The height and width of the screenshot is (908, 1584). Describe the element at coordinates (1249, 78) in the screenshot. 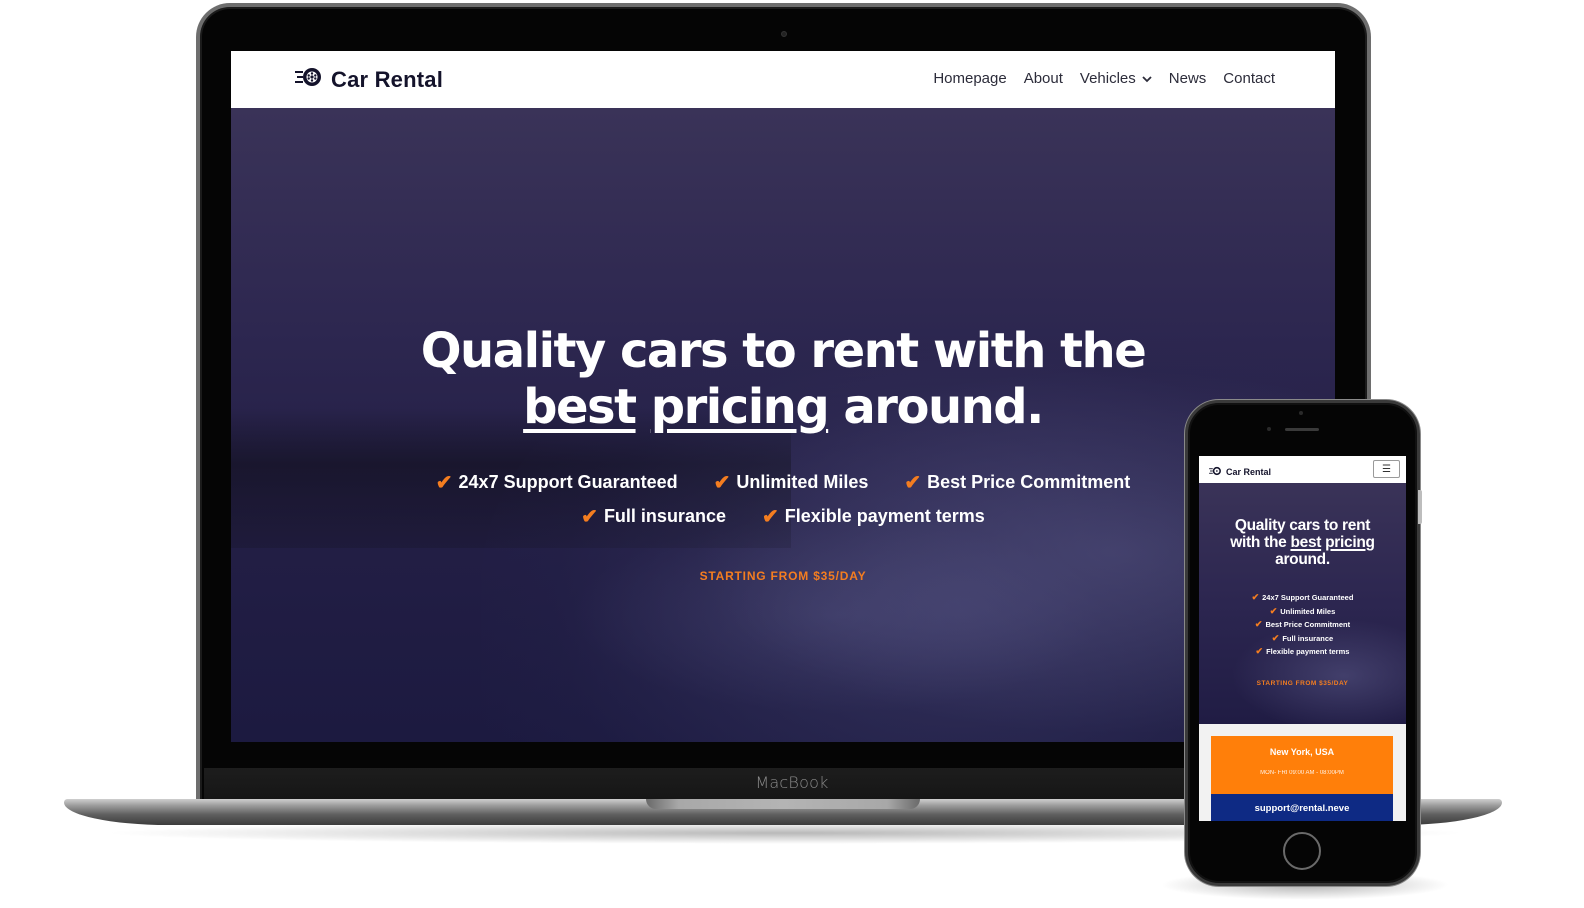

I see `nav-contact: Contact` at that location.